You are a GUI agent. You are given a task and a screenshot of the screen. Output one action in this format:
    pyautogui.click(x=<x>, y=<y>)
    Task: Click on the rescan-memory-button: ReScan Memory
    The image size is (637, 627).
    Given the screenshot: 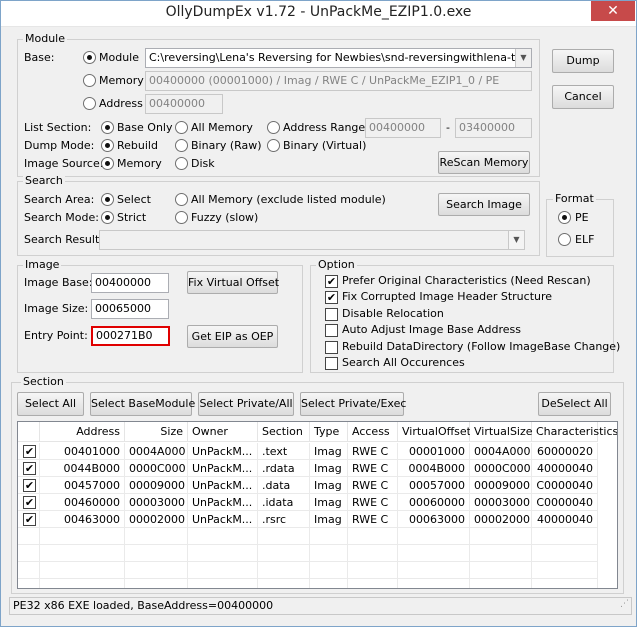 What is the action you would take?
    pyautogui.click(x=484, y=162)
    